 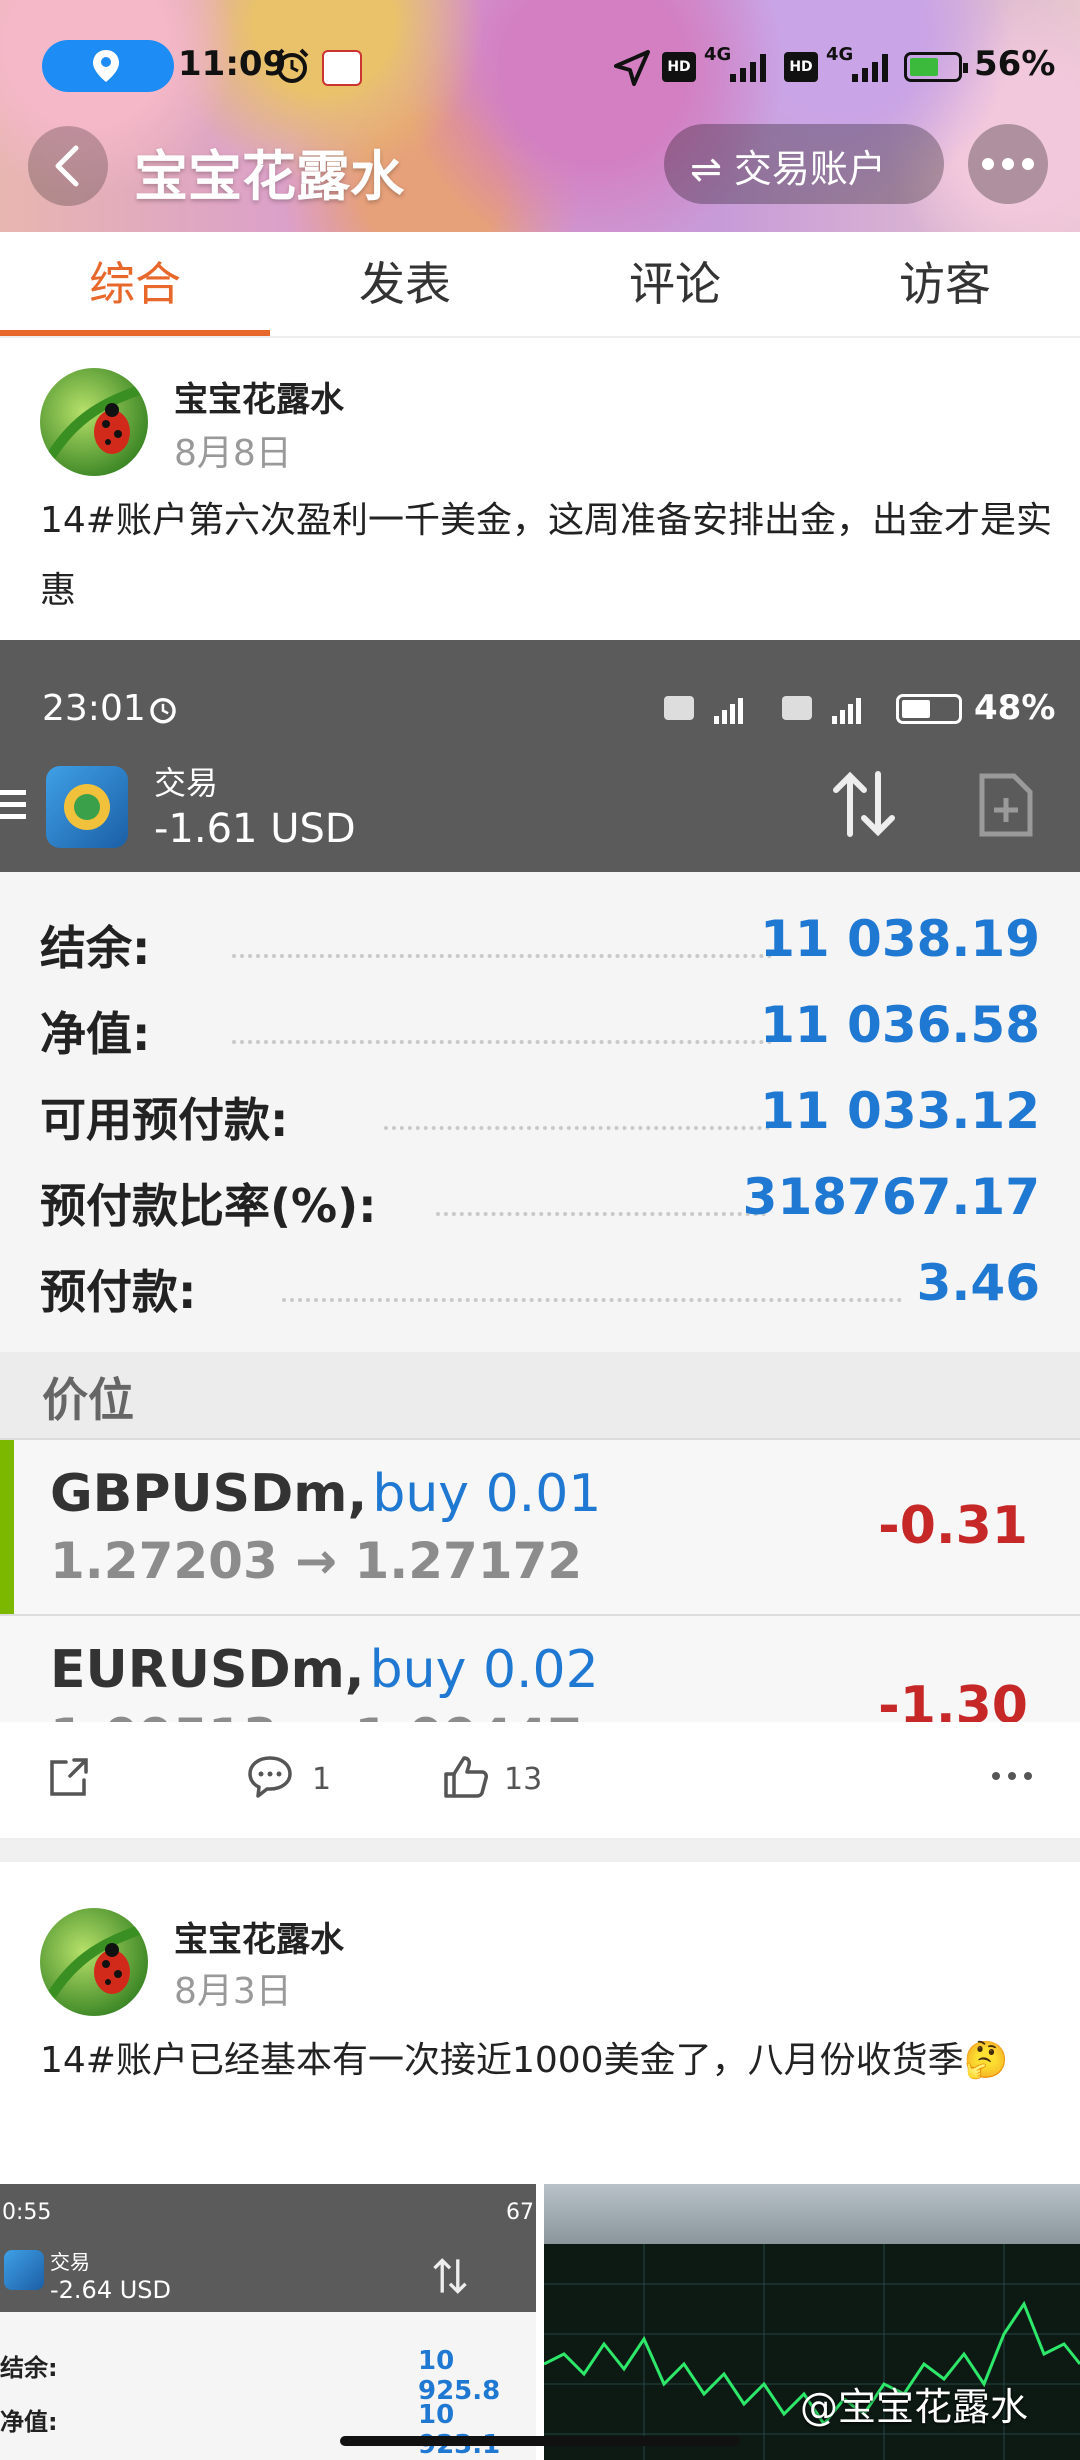 I want to click on trade-account-label: ⇌ 交易账户, so click(x=788, y=169).